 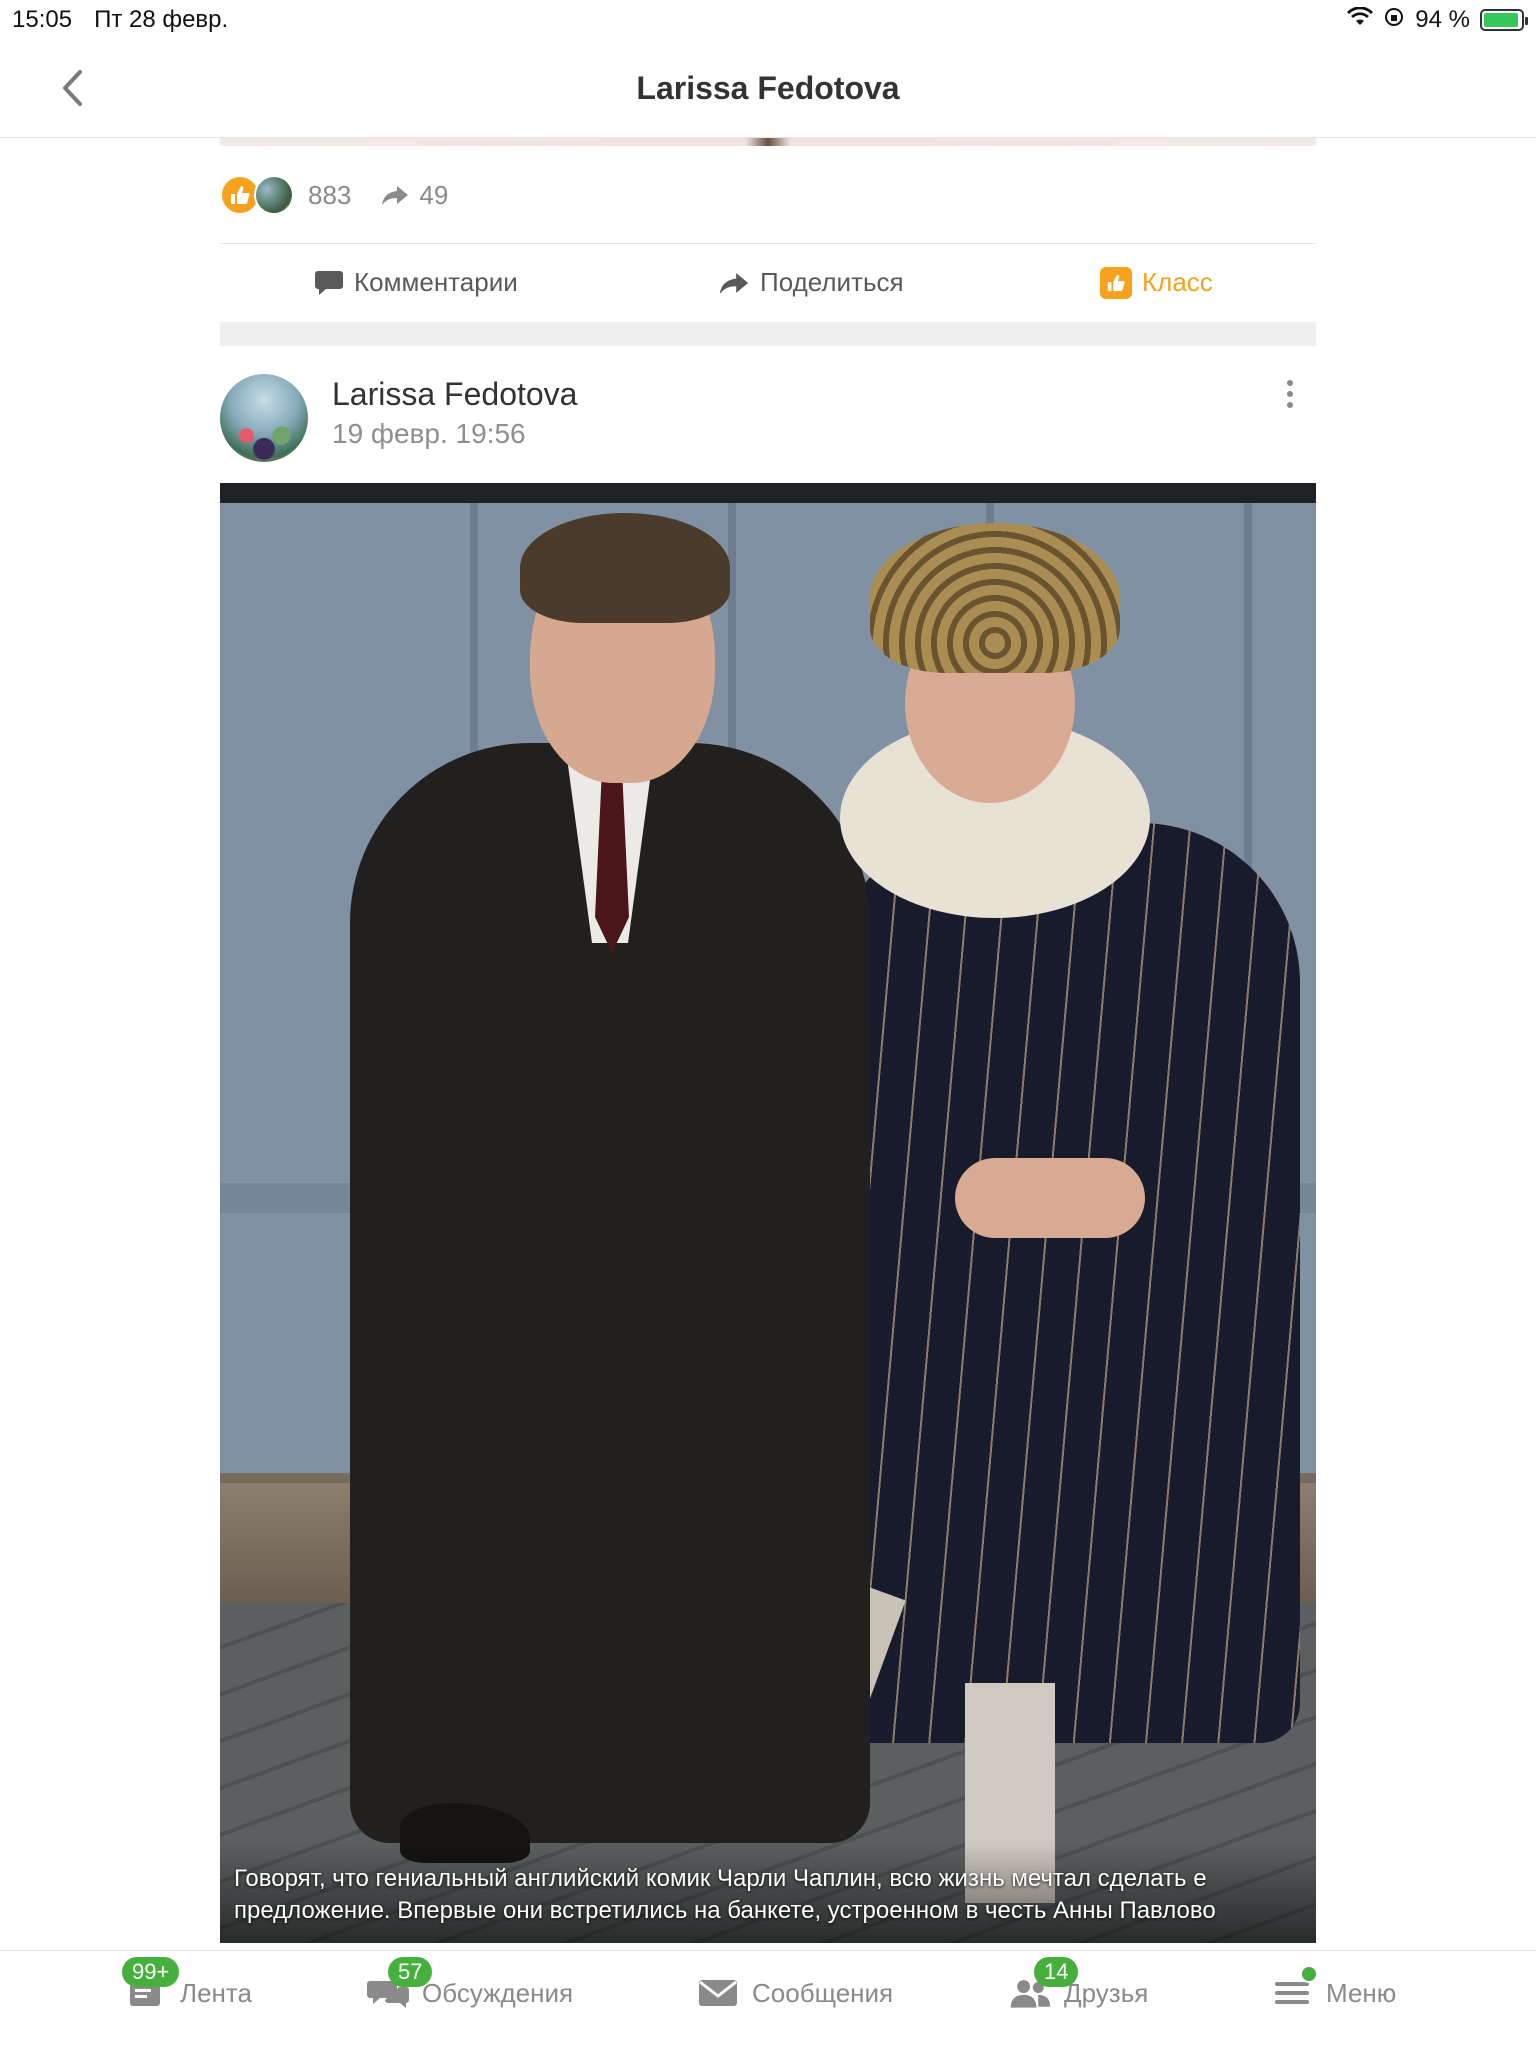 I want to click on reactions-count: 883, so click(x=329, y=195).